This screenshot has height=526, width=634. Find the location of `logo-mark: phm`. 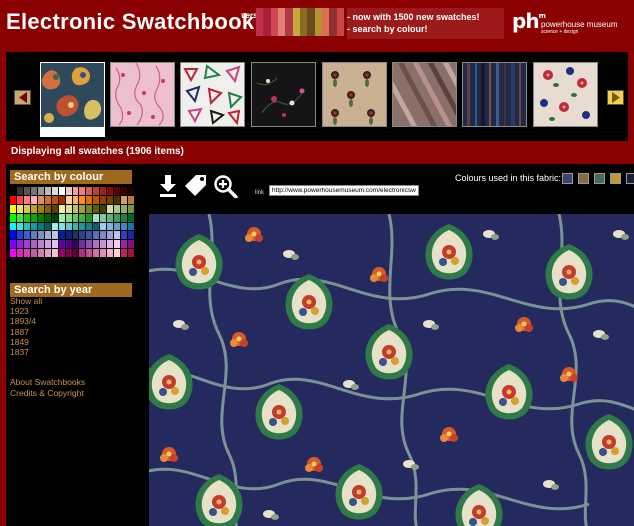

logo-mark: phm is located at coordinates (529, 21).